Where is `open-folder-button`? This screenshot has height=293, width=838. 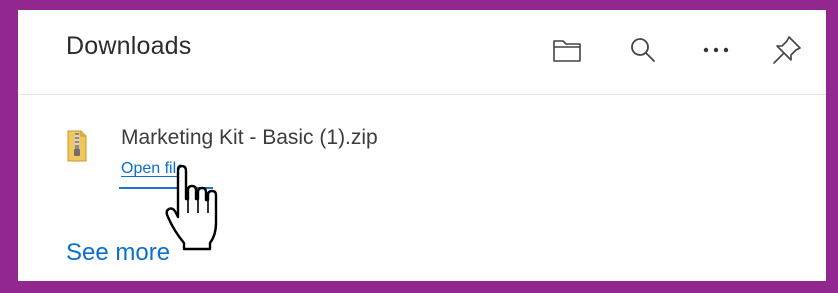 open-folder-button is located at coordinates (567, 50).